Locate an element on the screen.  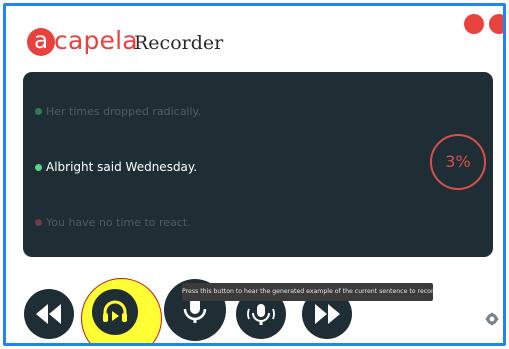
sentence-previous: Her times dropped radically. is located at coordinates (118, 111).